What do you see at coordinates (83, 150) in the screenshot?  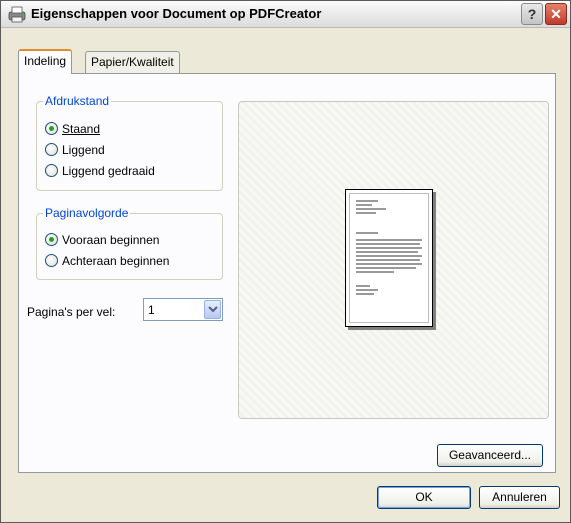 I see `radio-label: Liggend` at bounding box center [83, 150].